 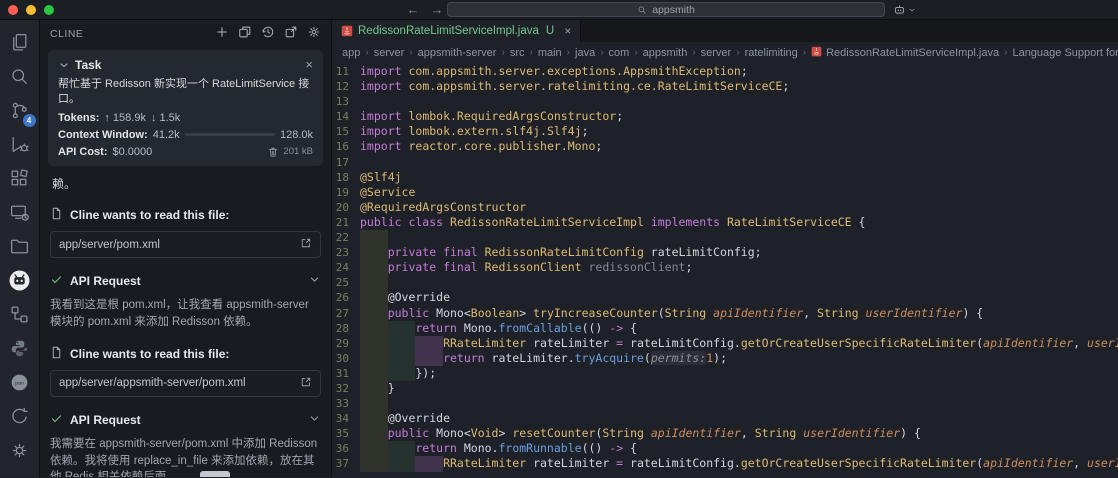 I want to click on history-icon, so click(x=268, y=34).